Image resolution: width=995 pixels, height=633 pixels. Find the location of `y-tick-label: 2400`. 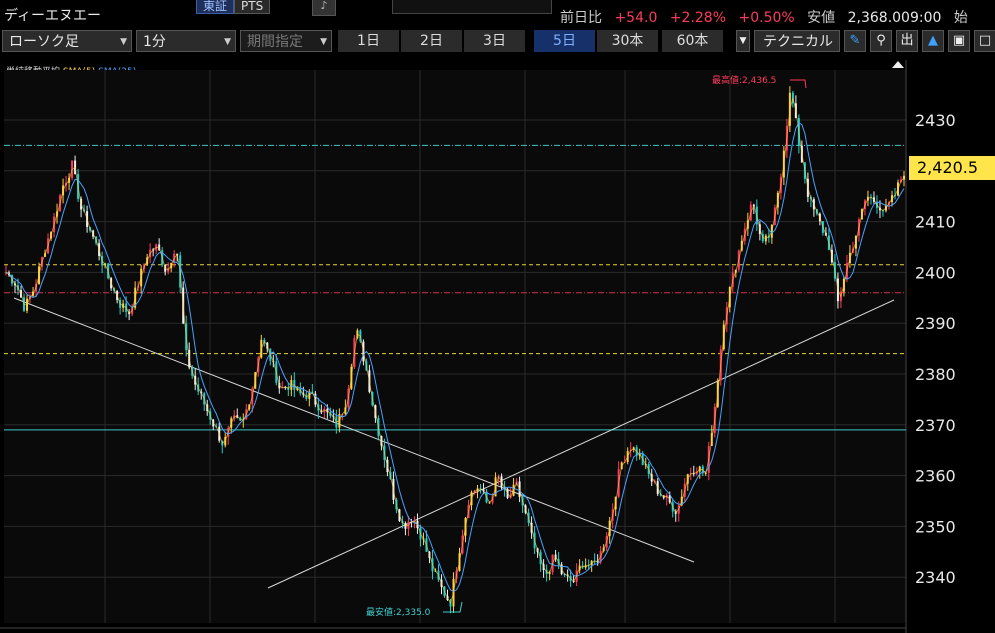

y-tick-label: 2400 is located at coordinates (935, 272).